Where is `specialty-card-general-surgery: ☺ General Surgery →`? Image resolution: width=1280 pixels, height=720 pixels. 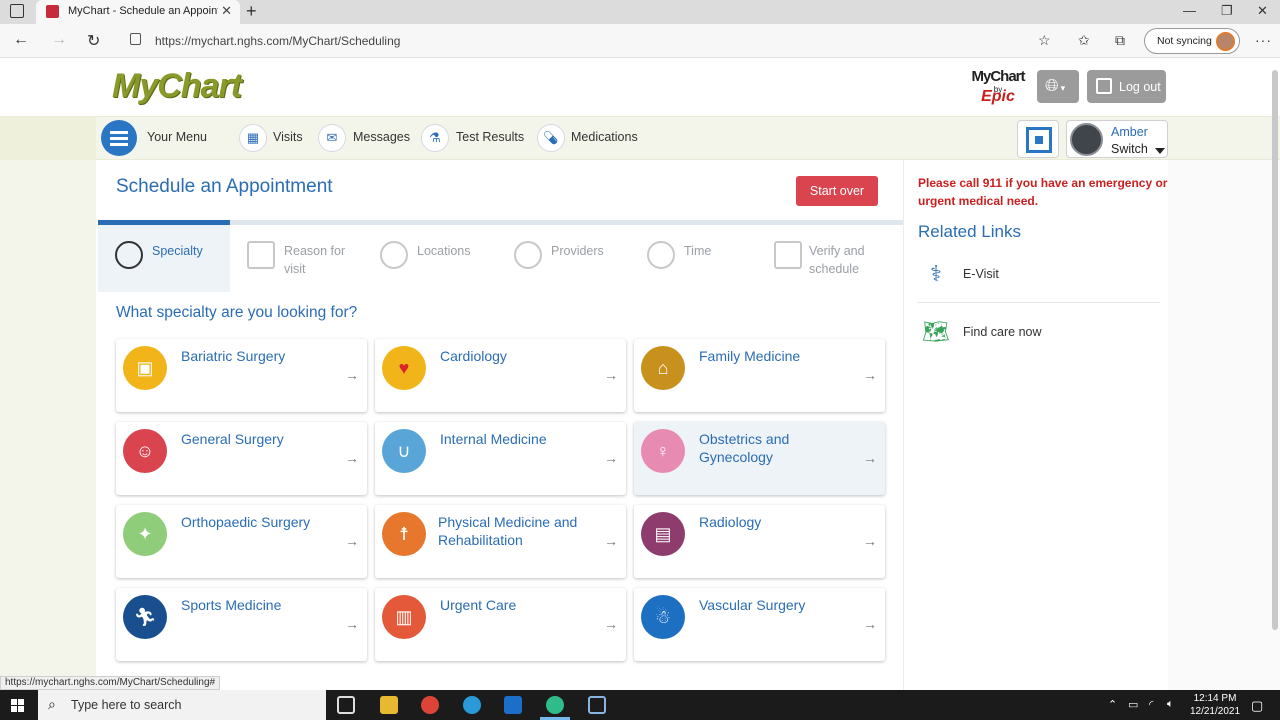
specialty-card-general-surgery: ☺ General Surgery → is located at coordinates (241, 458).